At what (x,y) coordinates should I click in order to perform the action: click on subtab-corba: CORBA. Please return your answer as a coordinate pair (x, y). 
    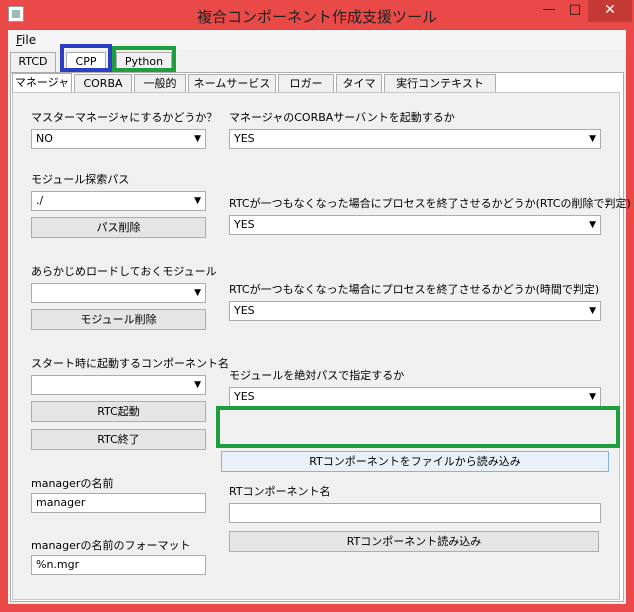
    Looking at the image, I should click on (103, 83).